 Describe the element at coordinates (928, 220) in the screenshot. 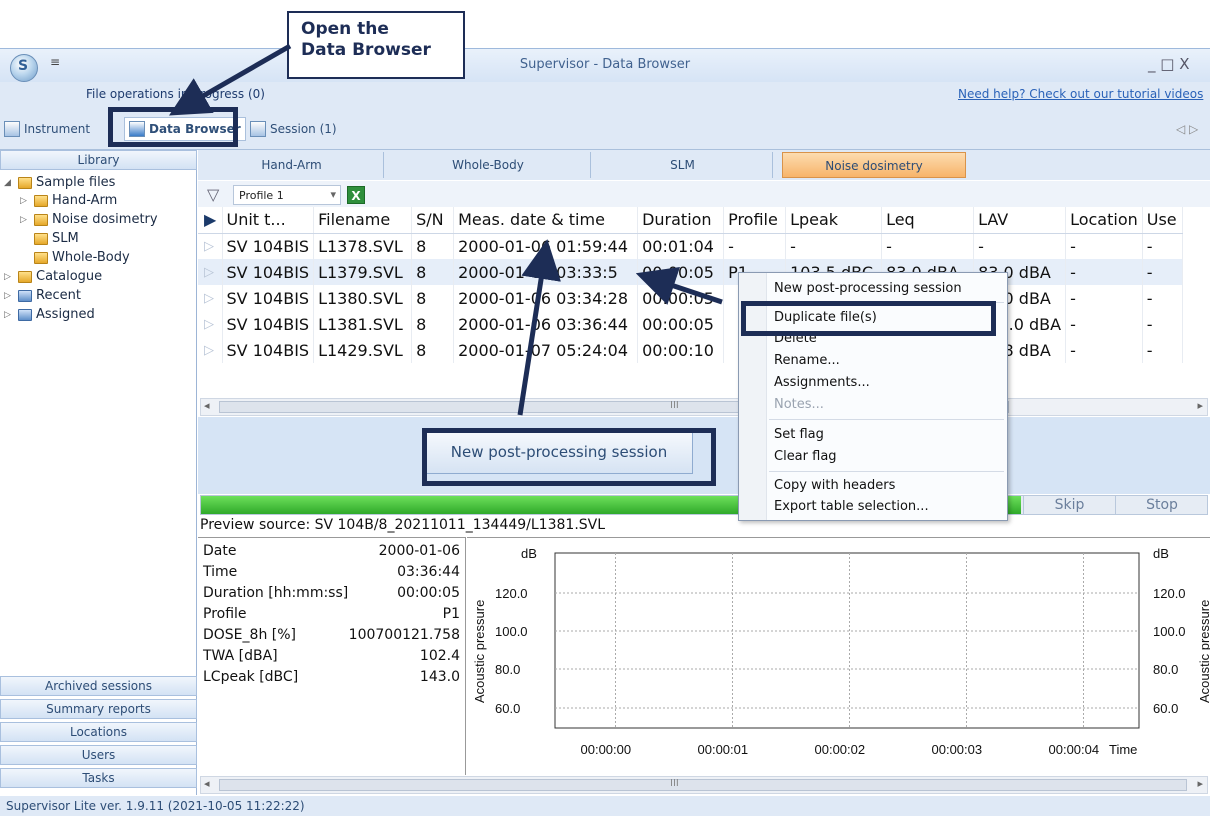

I see `col-leq: Leq` at that location.